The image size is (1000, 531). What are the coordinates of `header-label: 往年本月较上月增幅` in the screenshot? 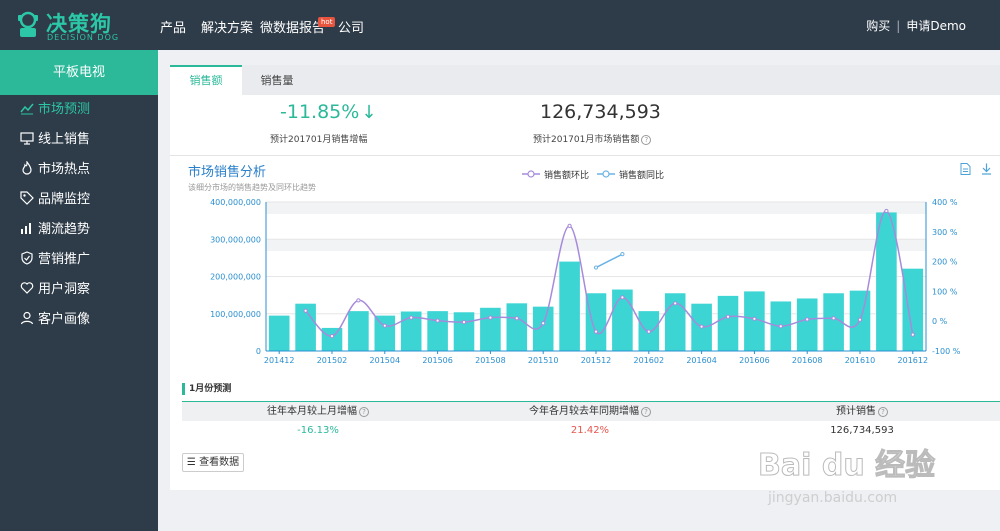 It's located at (312, 411).